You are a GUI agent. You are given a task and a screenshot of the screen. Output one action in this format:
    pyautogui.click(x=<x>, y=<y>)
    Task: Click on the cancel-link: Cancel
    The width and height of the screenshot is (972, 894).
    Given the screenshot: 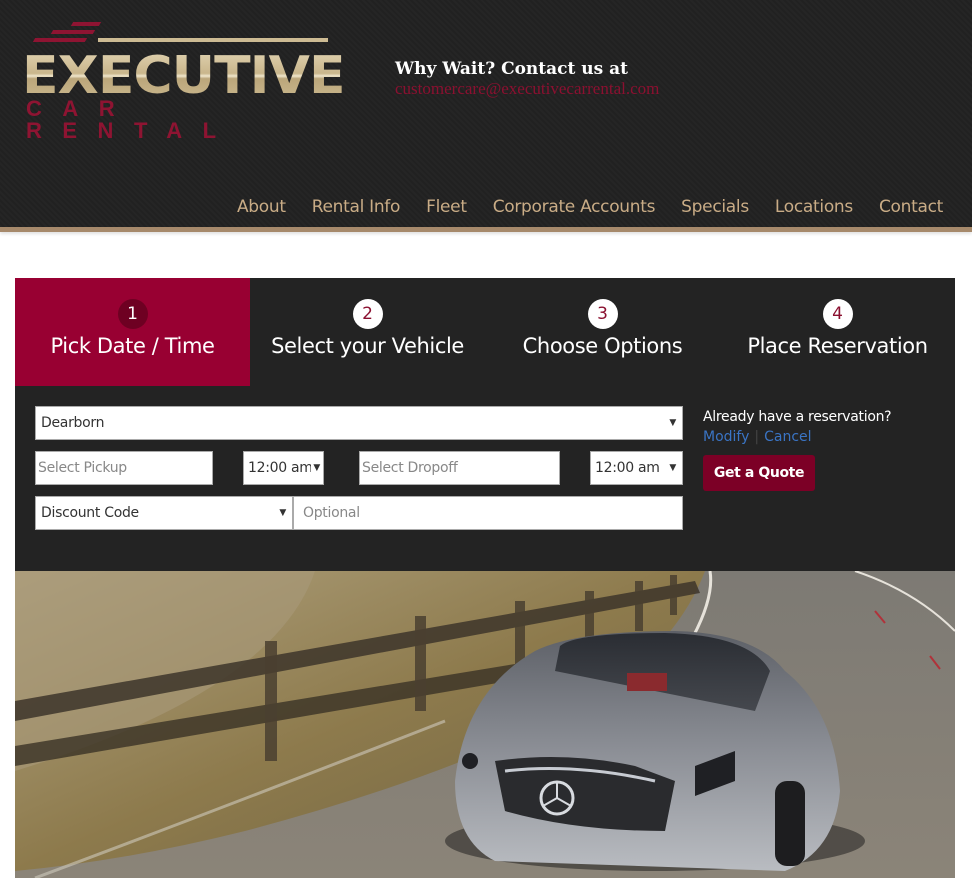 What is the action you would take?
    pyautogui.click(x=787, y=437)
    